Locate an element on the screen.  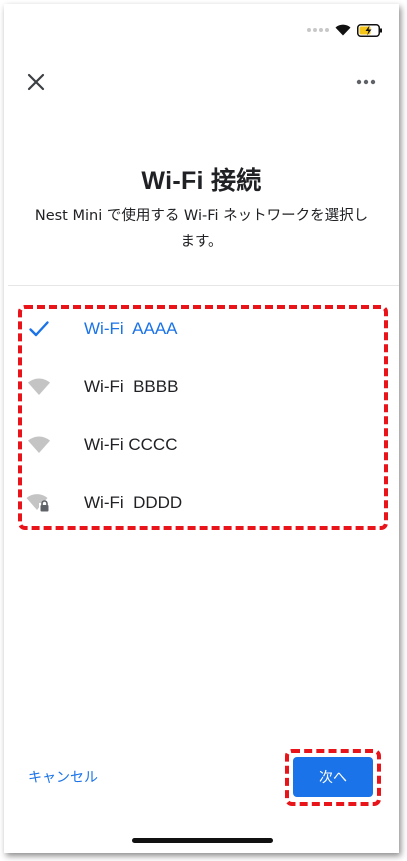
page-title: Wi-Fi 接続 is located at coordinates (201, 181).